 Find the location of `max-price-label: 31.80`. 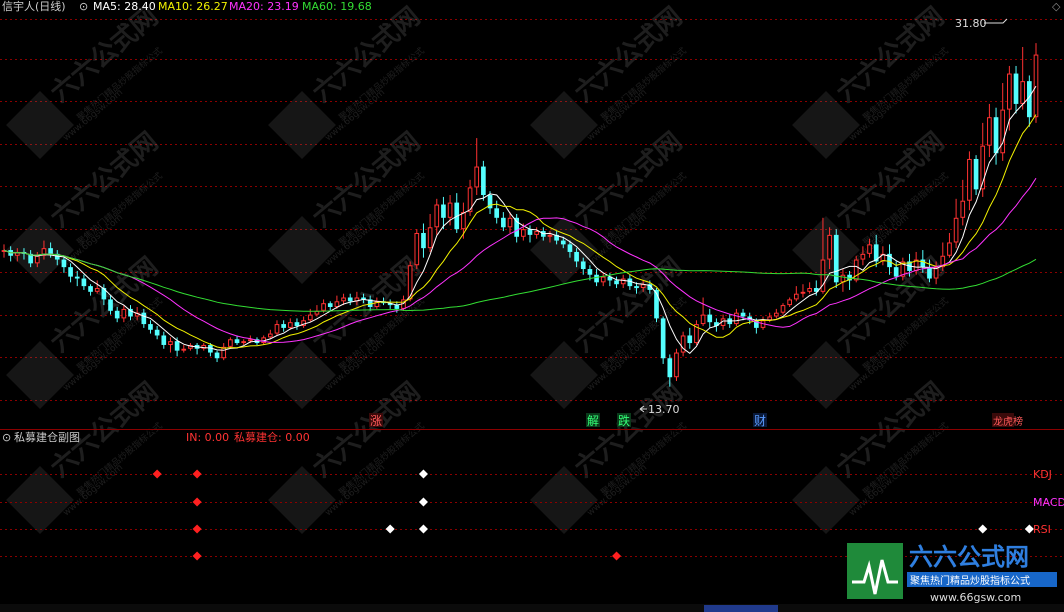

max-price-label: 31.80 is located at coordinates (971, 23).